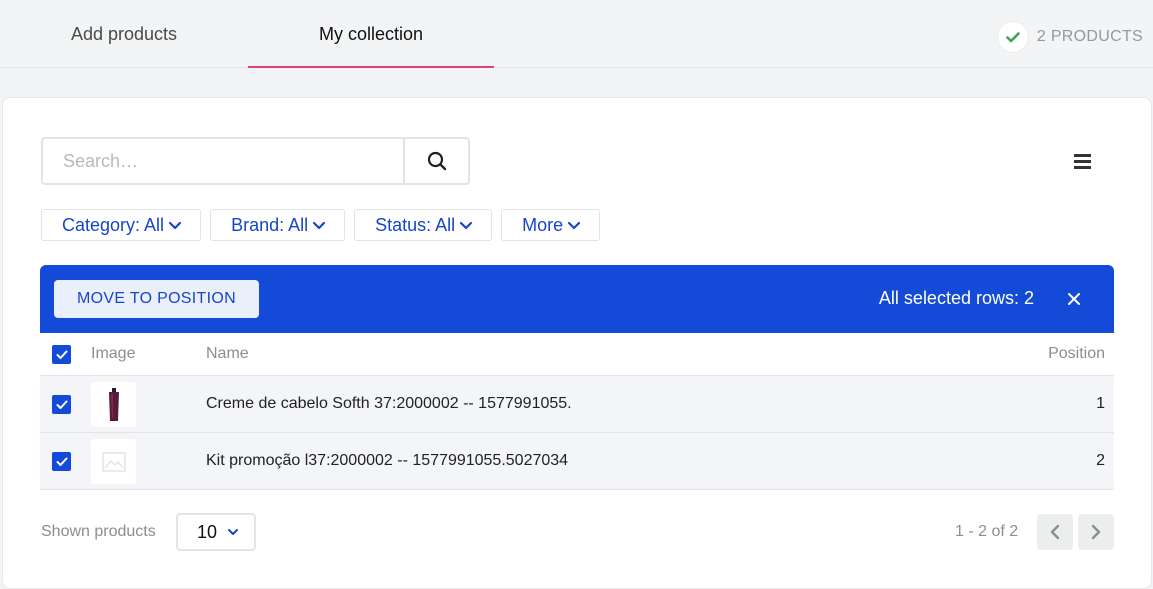  I want to click on tab-my-collection-label: My collection, so click(371, 33).